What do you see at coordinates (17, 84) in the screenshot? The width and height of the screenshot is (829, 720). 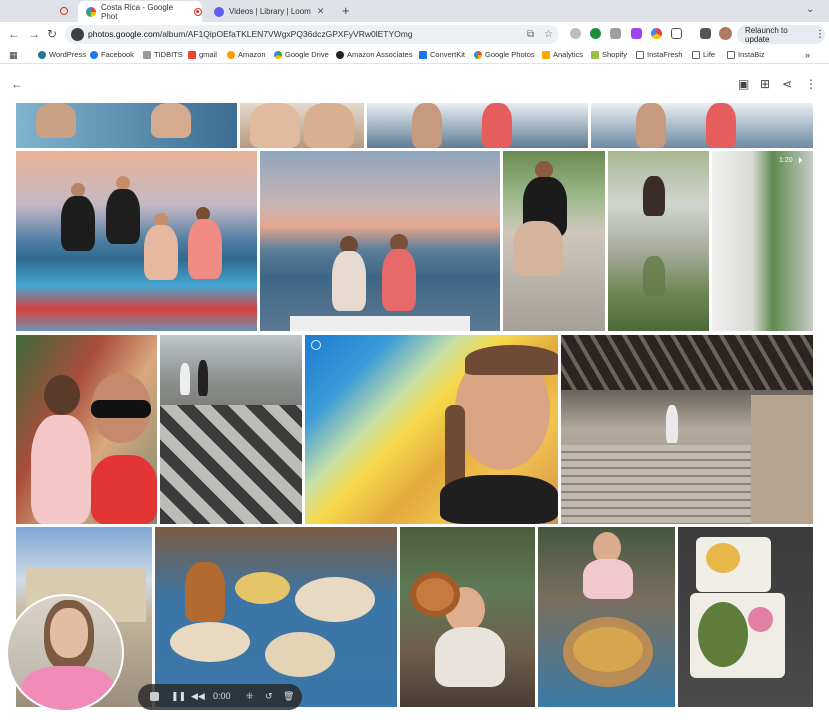 I see `back-arrow-icon: ←` at bounding box center [17, 84].